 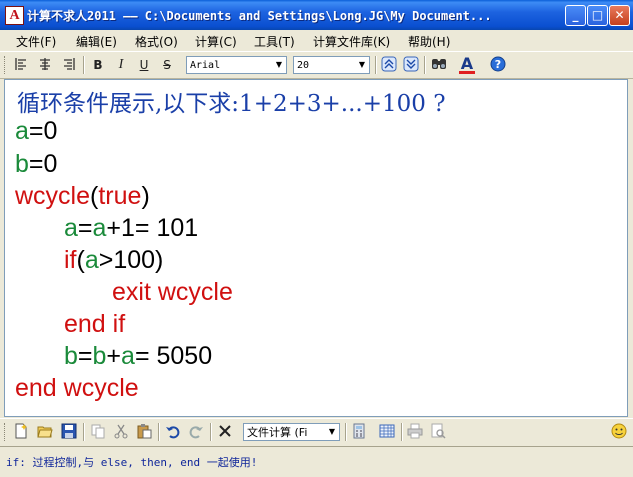 I want to click on move-up-icon, so click(x=389, y=65).